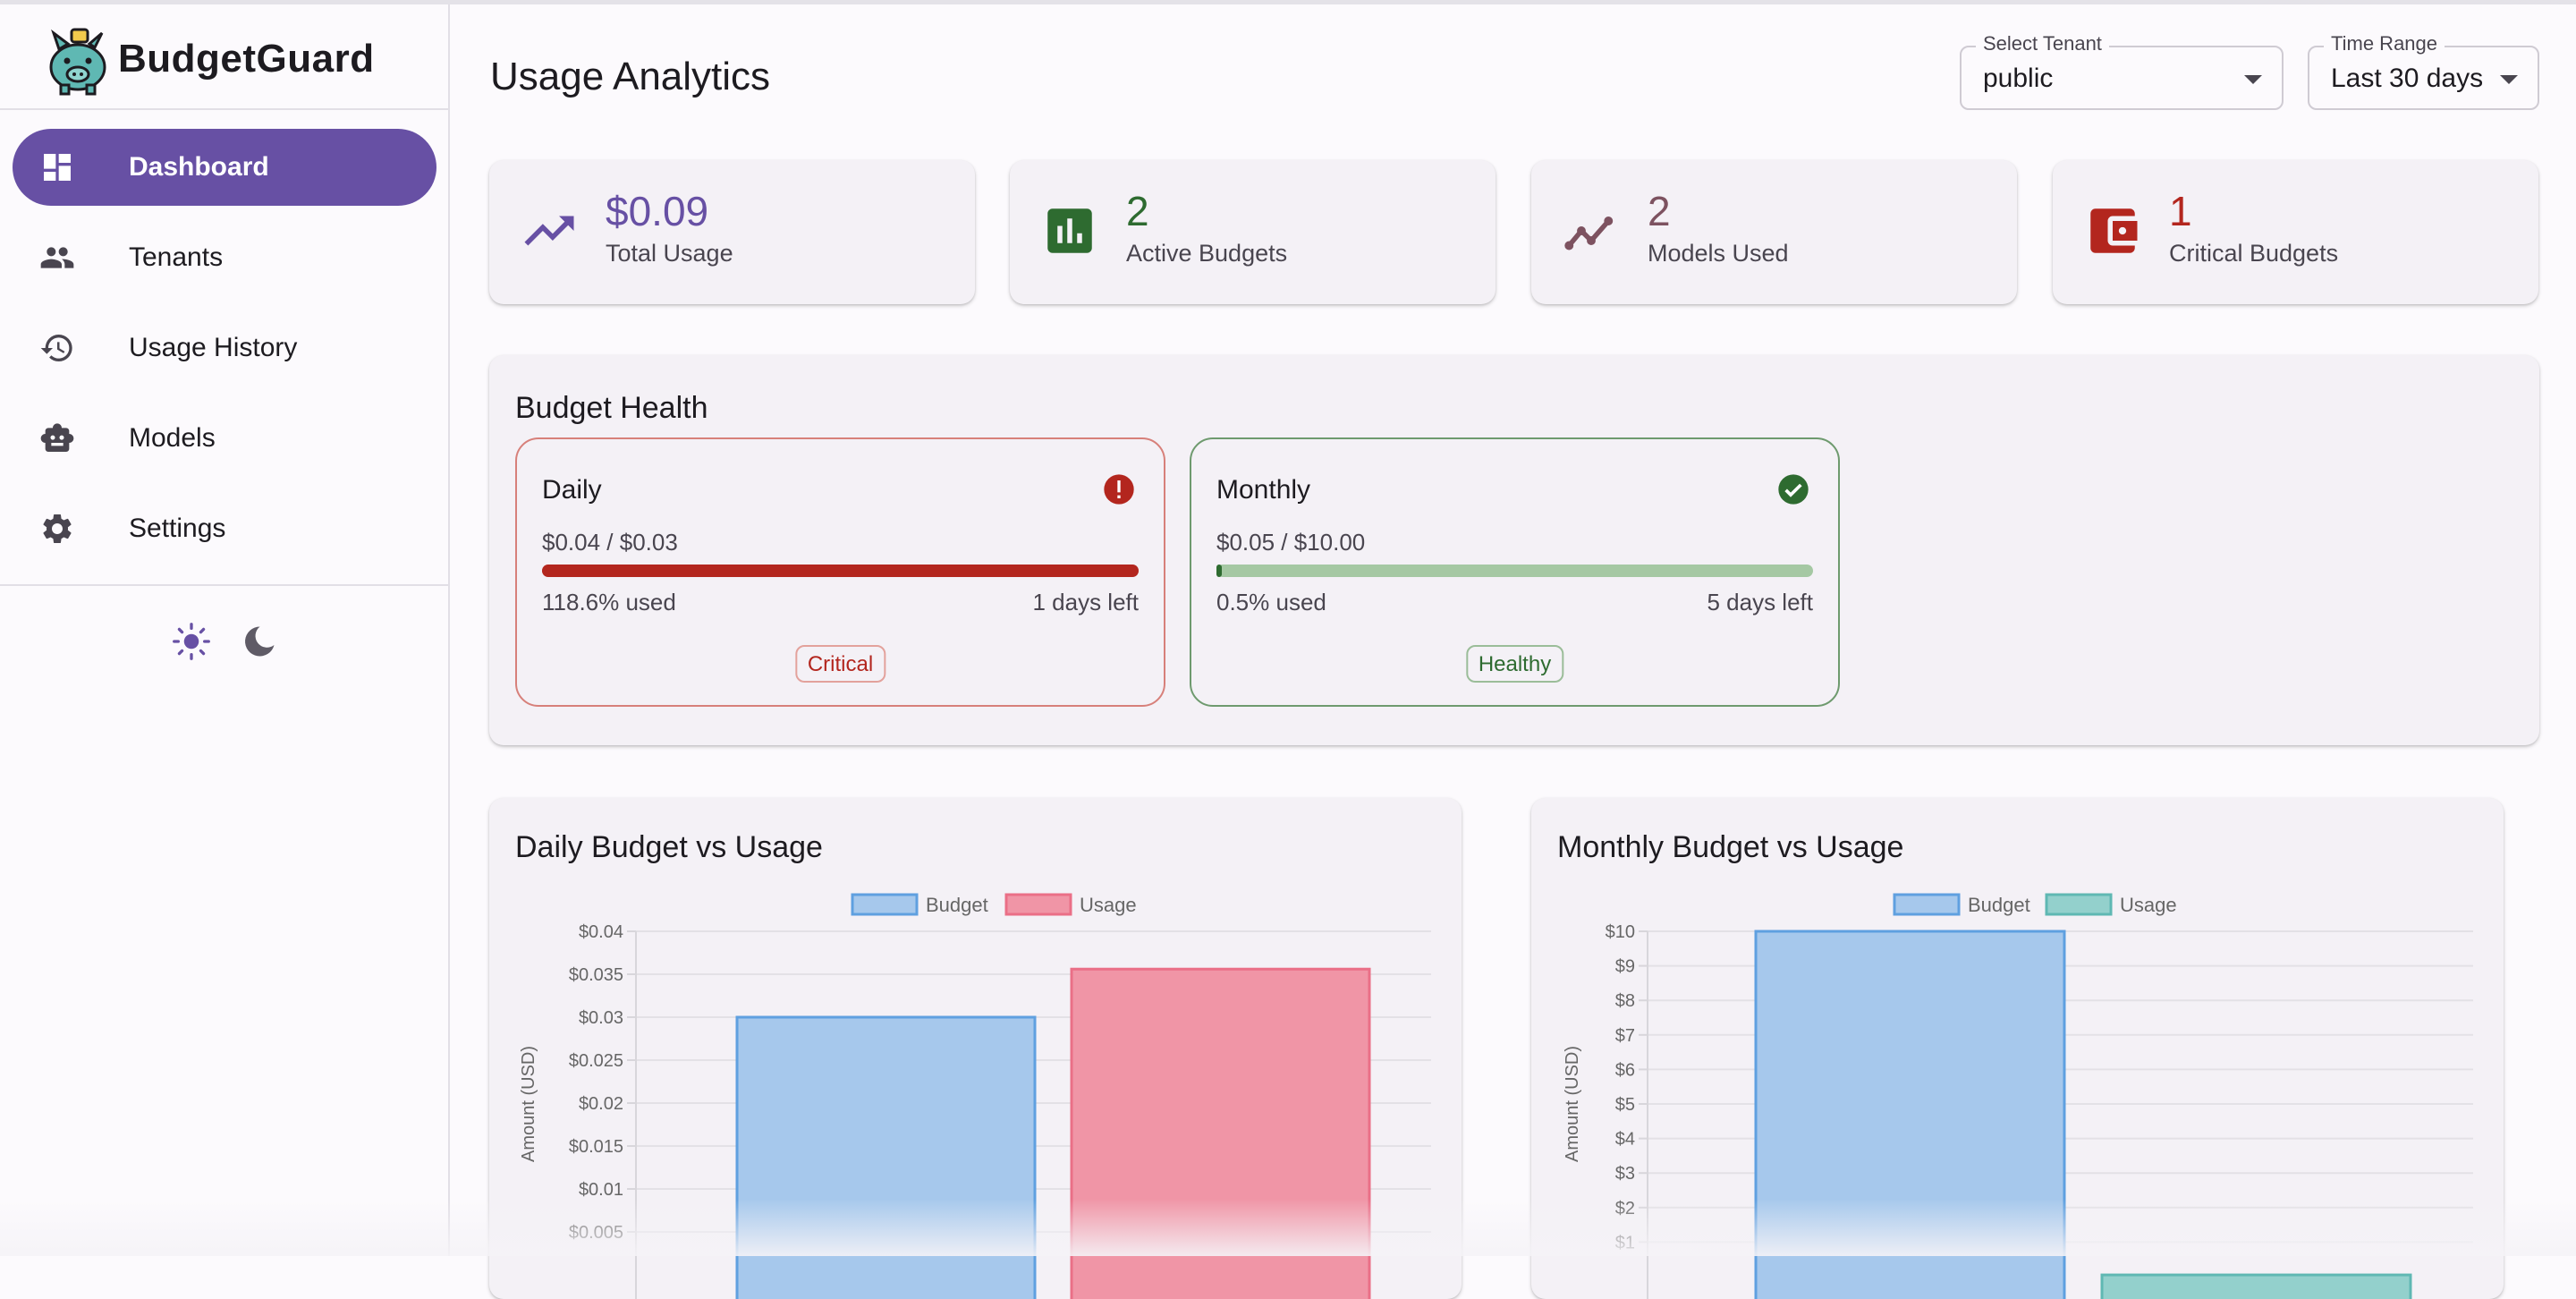 This screenshot has height=1299, width=2576. Describe the element at coordinates (176, 257) in the screenshot. I see `sidebar-item-label: Tenants` at that location.